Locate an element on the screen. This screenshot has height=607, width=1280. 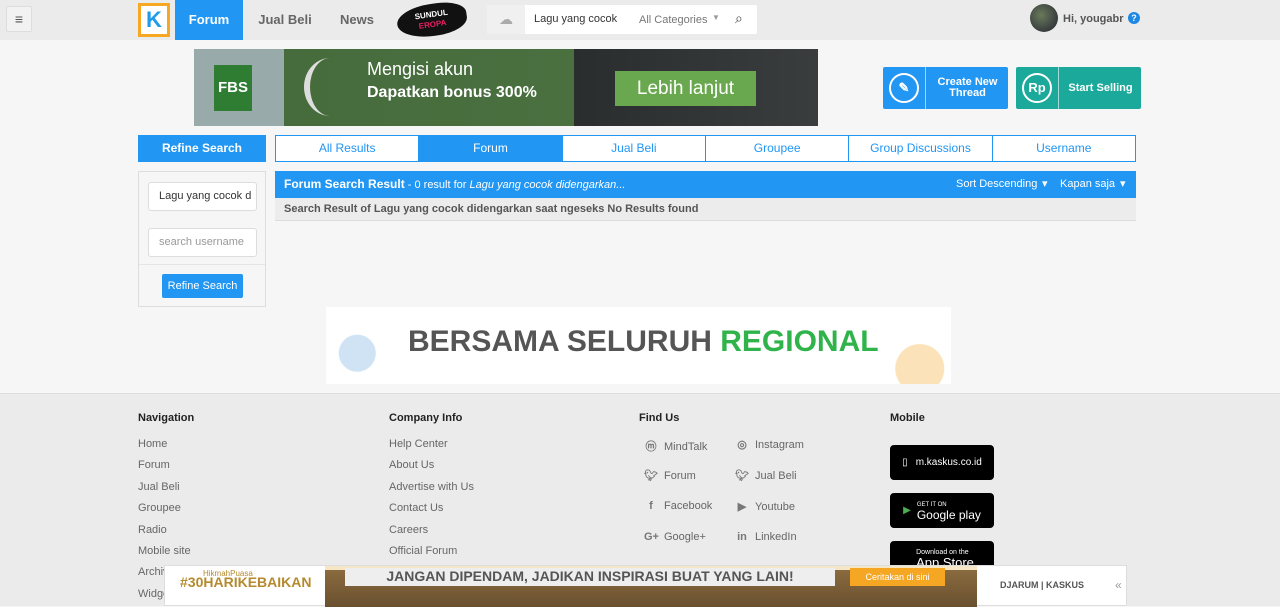
start-selling-button: Rp Start Selling is located at coordinates (1078, 88).